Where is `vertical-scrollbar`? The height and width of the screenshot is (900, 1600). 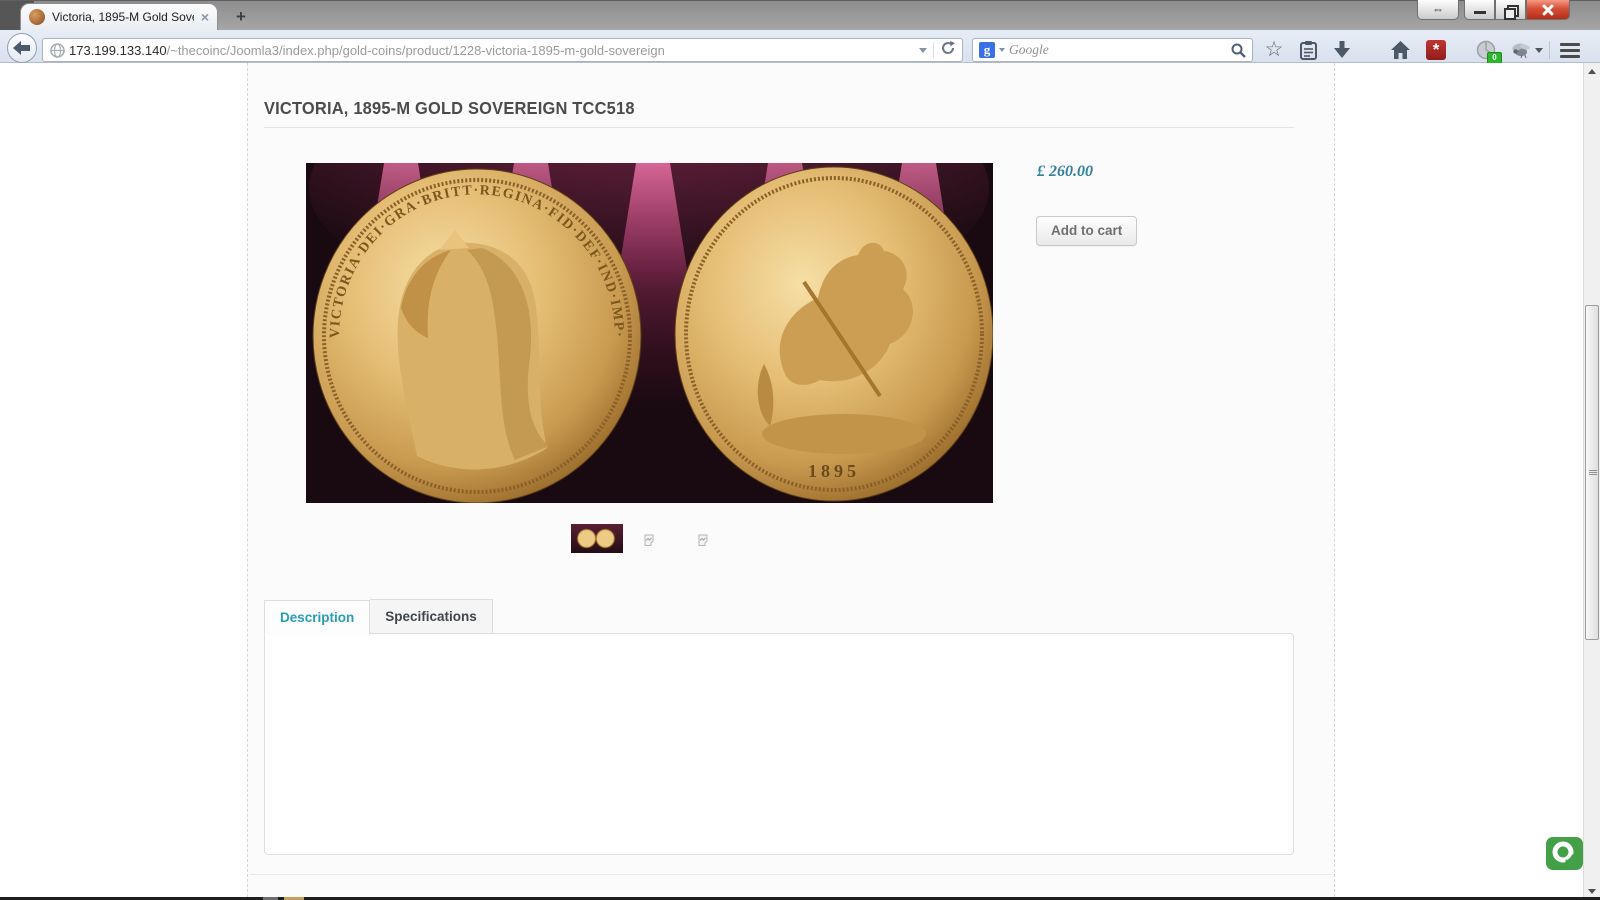 vertical-scrollbar is located at coordinates (1591, 481).